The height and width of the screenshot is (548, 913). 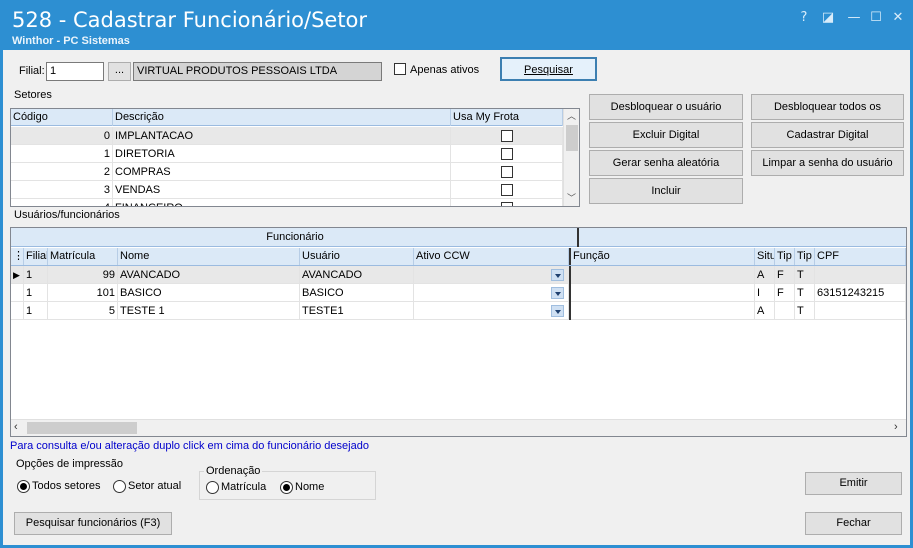 I want to click on col-ativo-ccw: Ativo CCW, so click(x=491, y=256).